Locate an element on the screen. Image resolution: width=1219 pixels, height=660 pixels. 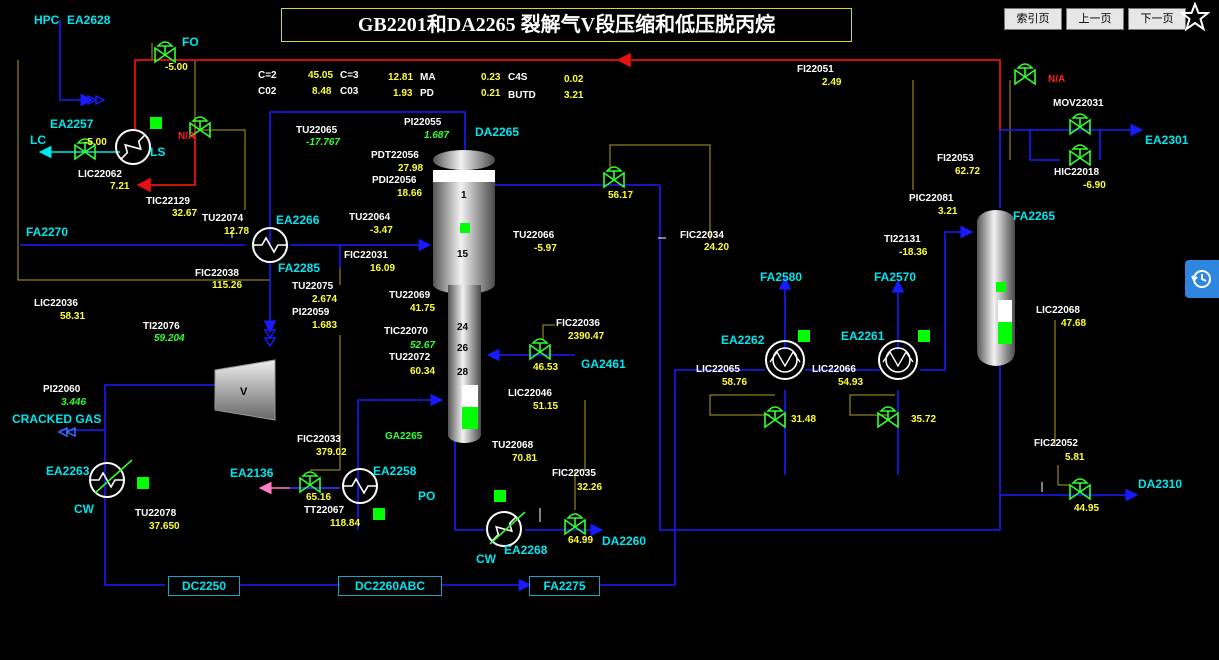
ma-label: MA is located at coordinates (428, 77).